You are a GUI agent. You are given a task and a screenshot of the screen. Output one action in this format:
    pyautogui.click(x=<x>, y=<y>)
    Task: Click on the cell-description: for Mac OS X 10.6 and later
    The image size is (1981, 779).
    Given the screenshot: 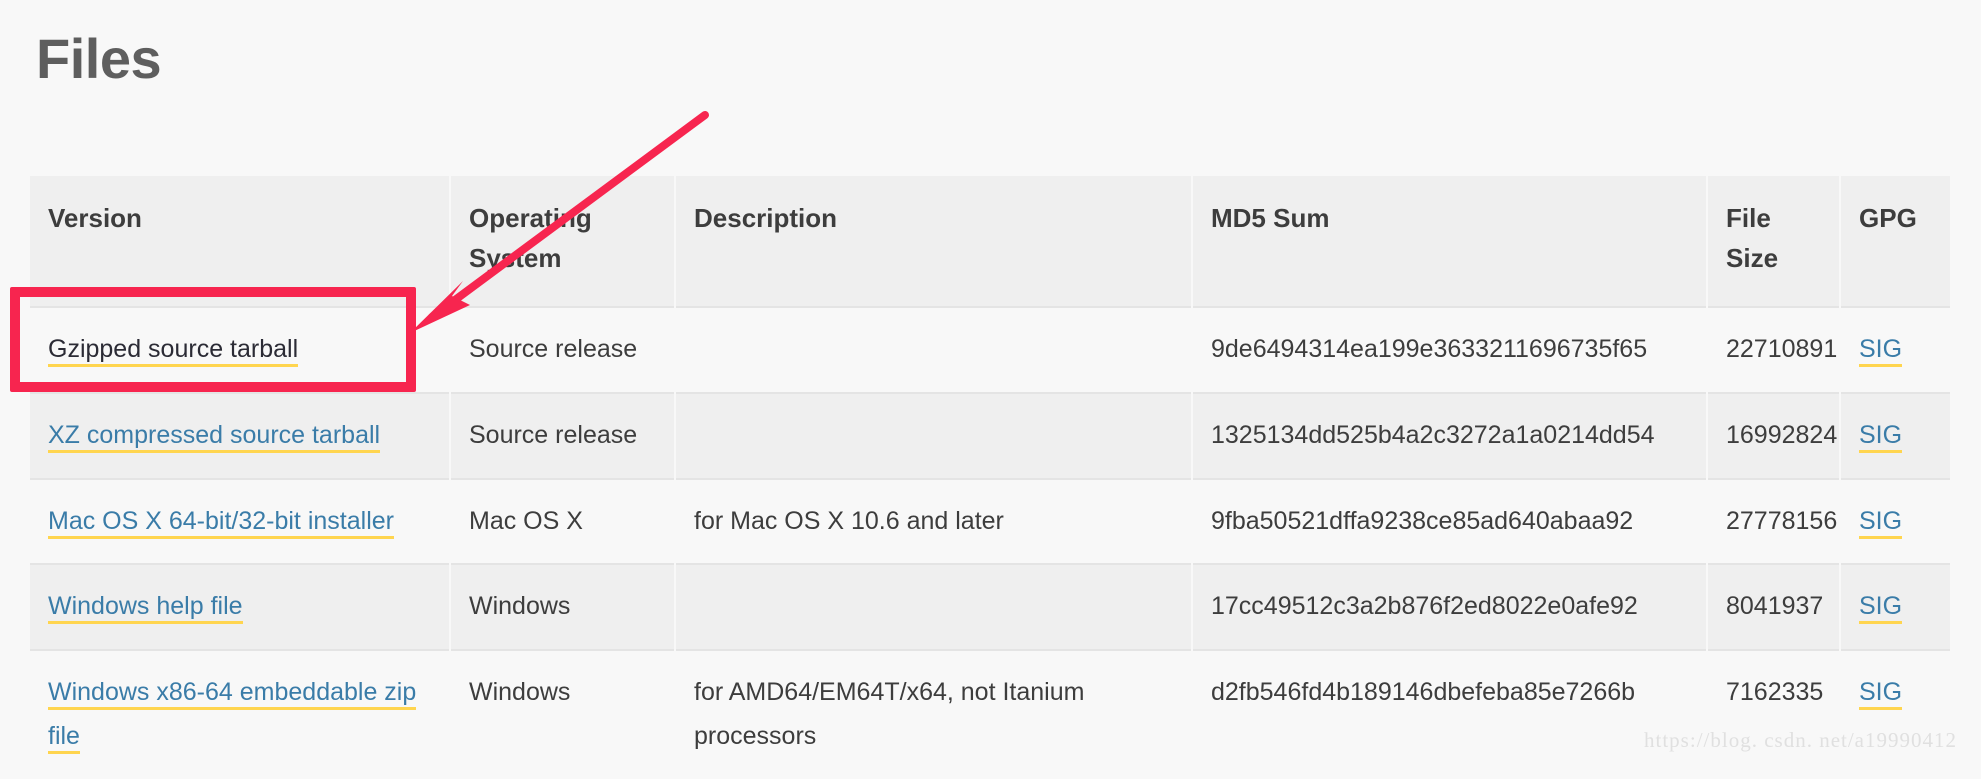 What is the action you would take?
    pyautogui.click(x=934, y=521)
    